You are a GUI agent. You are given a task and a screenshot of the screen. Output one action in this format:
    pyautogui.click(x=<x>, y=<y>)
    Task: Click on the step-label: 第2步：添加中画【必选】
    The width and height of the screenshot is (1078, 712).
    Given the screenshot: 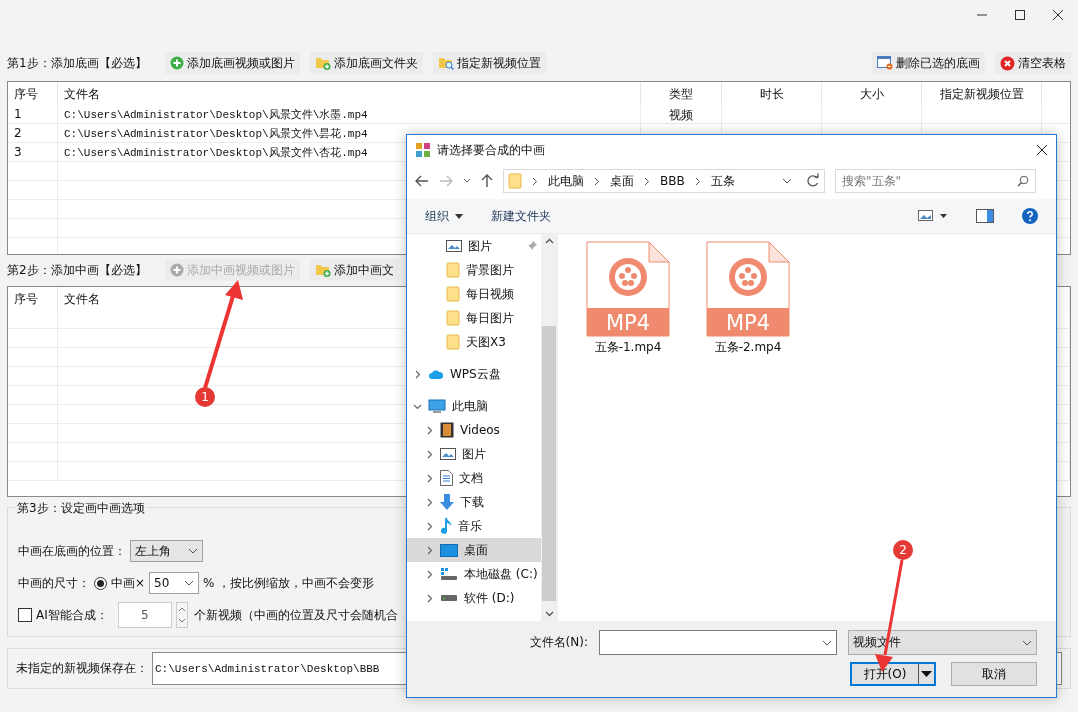 What is the action you would take?
    pyautogui.click(x=77, y=270)
    